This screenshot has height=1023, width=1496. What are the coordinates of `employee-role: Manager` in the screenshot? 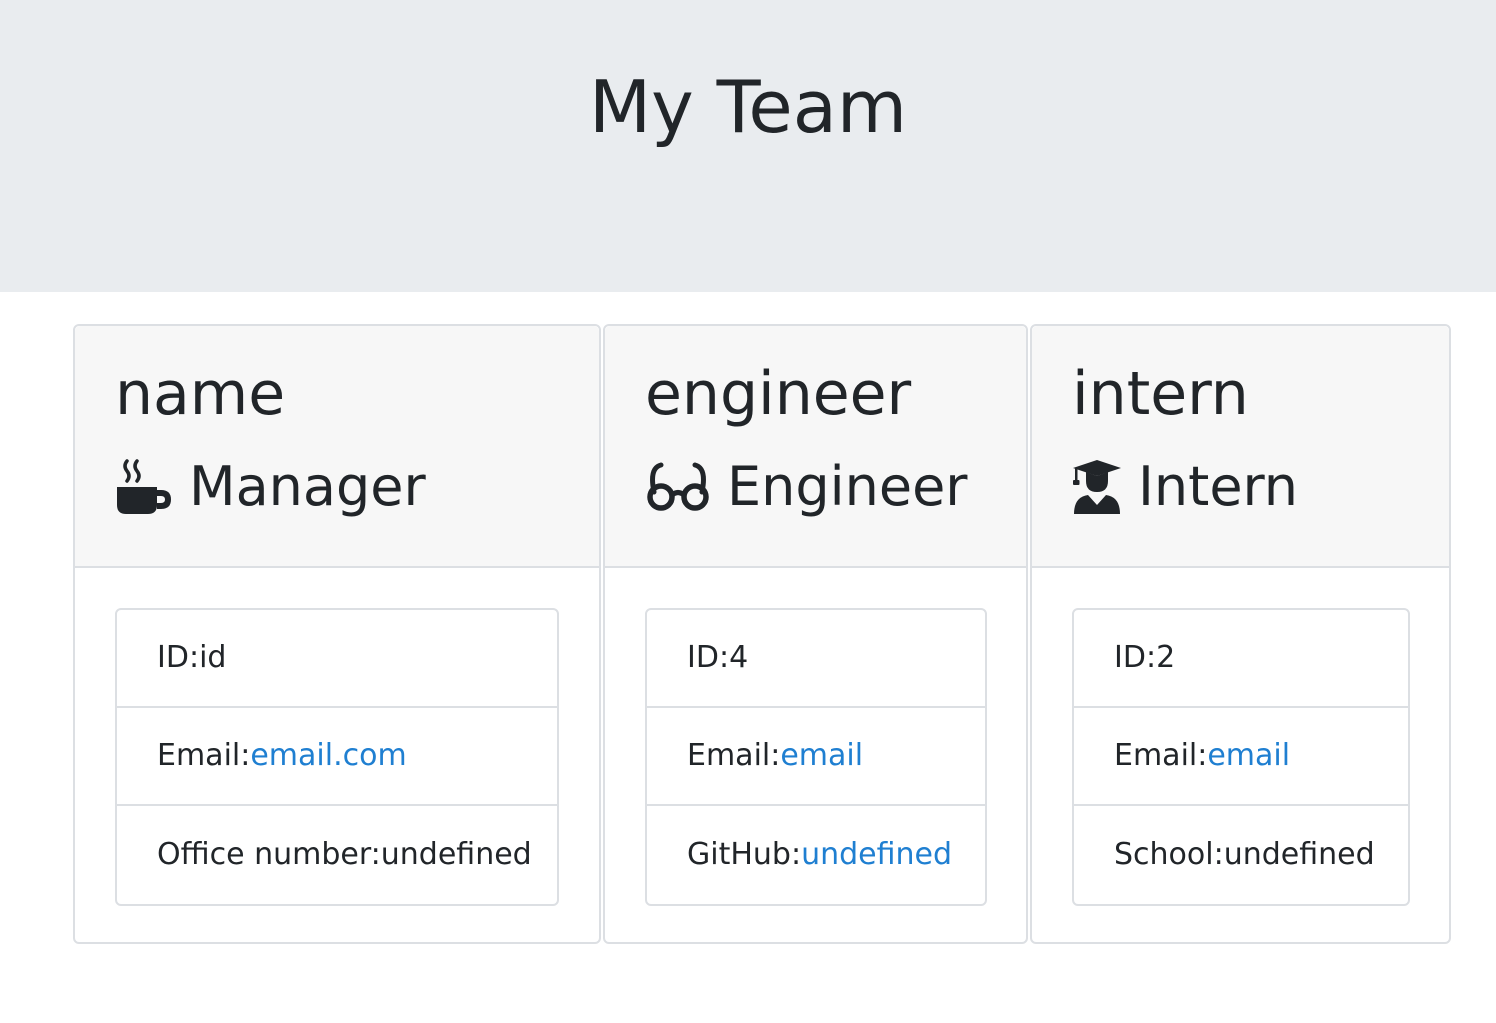 It's located at (270, 487).